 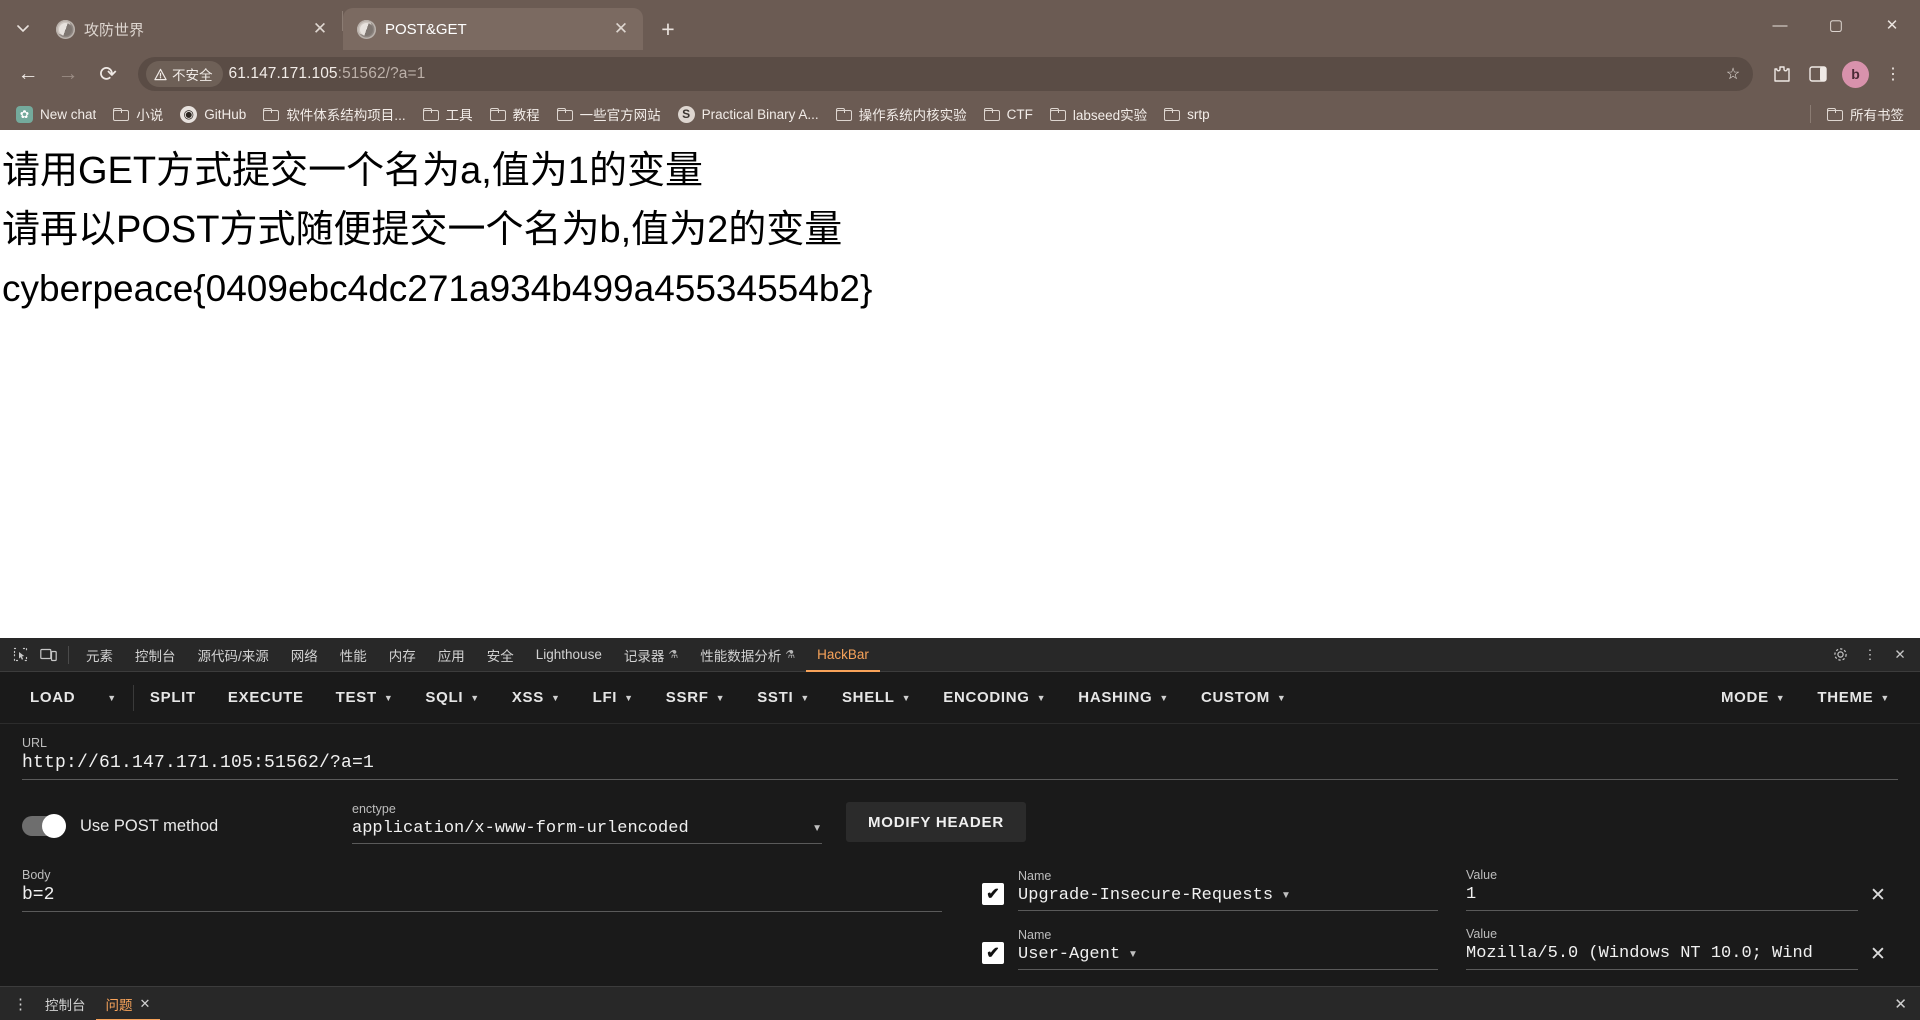 What do you see at coordinates (138, 114) in the screenshot?
I see `bookmark-folder-1: 小说` at bounding box center [138, 114].